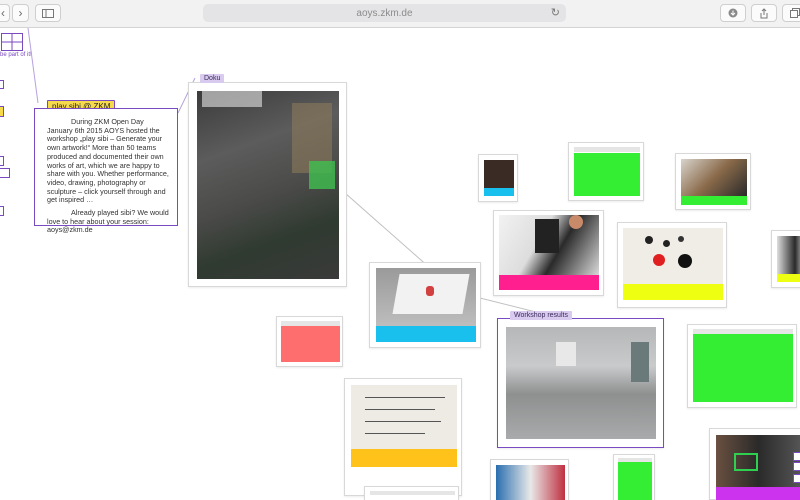  What do you see at coordinates (16, 55) in the screenshot?
I see `tagline: be part of it!` at bounding box center [16, 55].